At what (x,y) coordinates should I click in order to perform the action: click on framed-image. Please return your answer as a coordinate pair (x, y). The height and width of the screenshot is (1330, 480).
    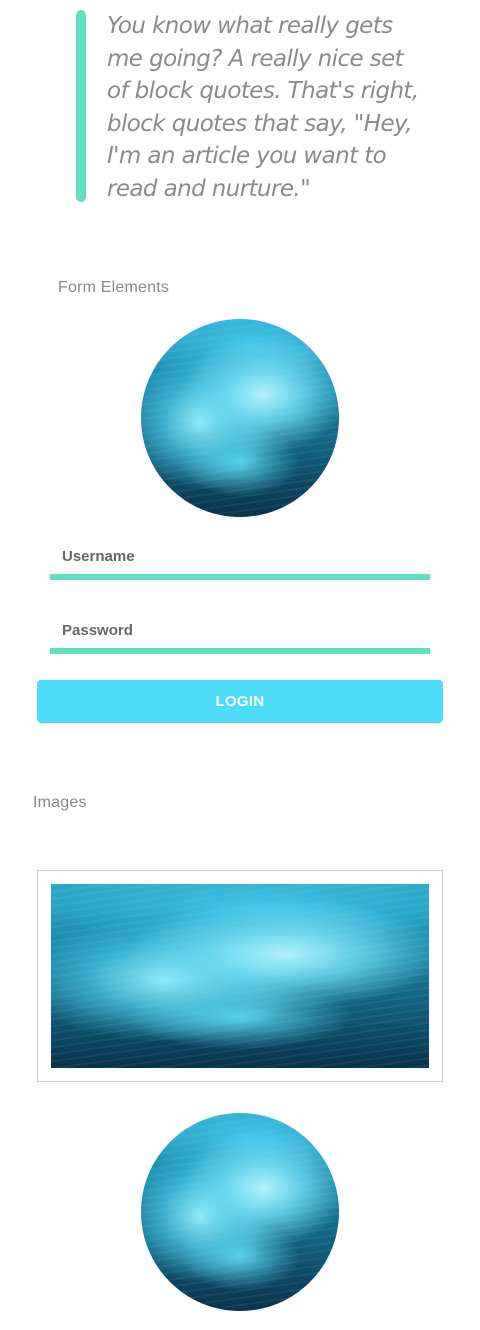
    Looking at the image, I should click on (240, 976).